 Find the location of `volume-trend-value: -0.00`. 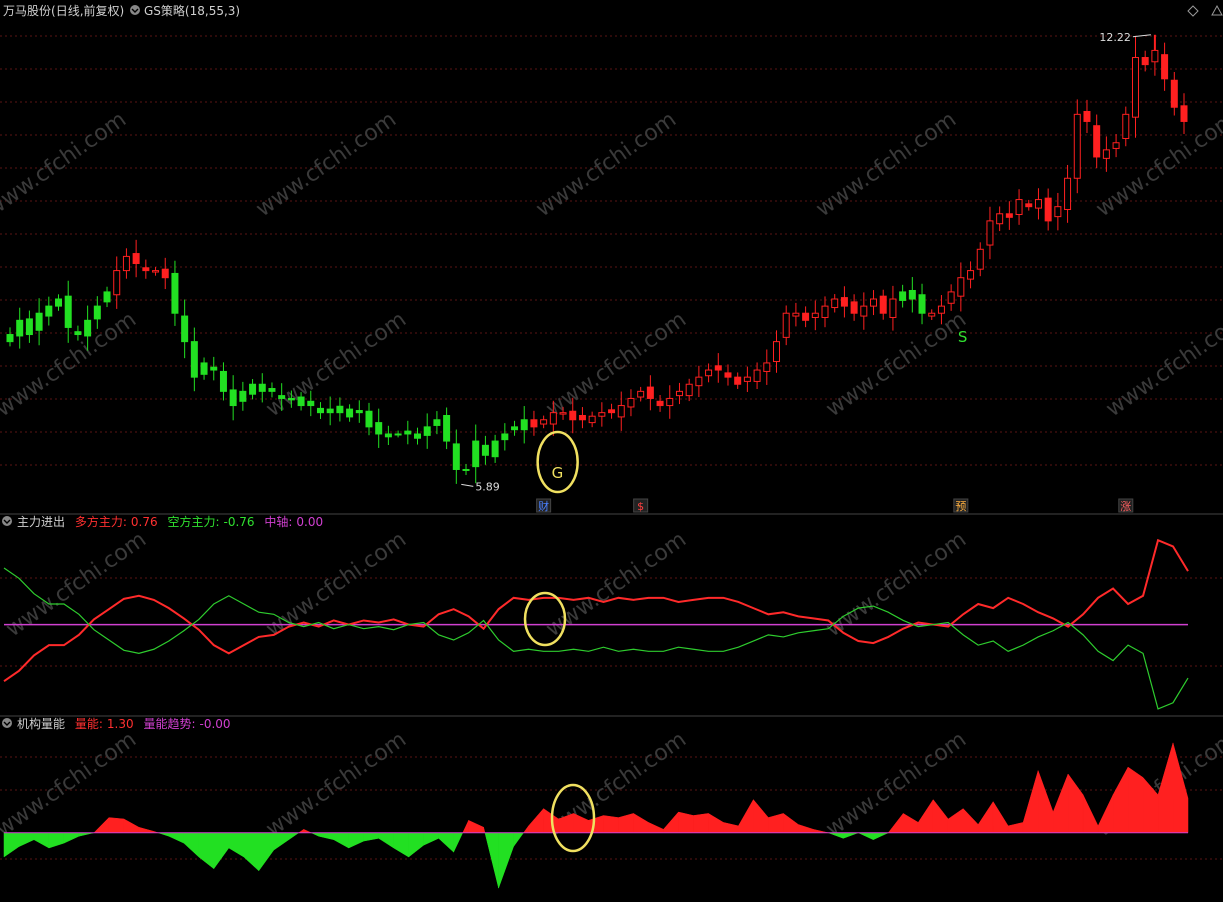

volume-trend-value: -0.00 is located at coordinates (214, 724).